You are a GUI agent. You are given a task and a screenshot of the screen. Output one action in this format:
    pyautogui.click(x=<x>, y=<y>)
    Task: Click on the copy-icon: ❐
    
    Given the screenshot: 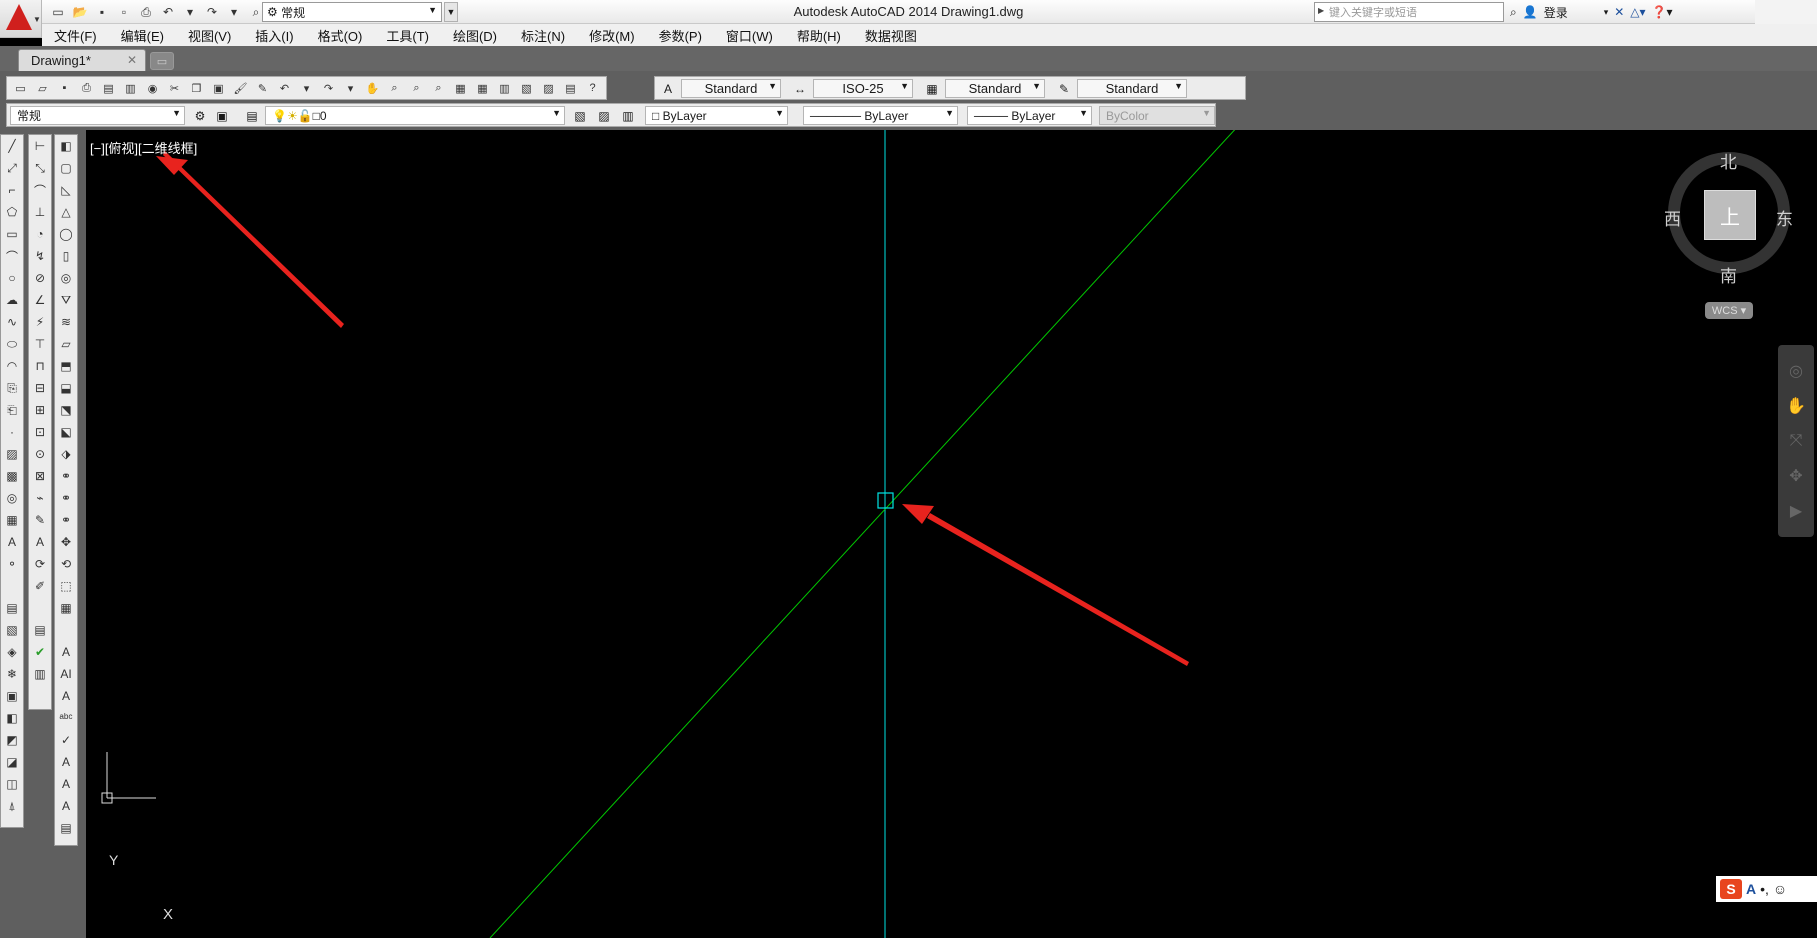 What is the action you would take?
    pyautogui.click(x=196, y=88)
    